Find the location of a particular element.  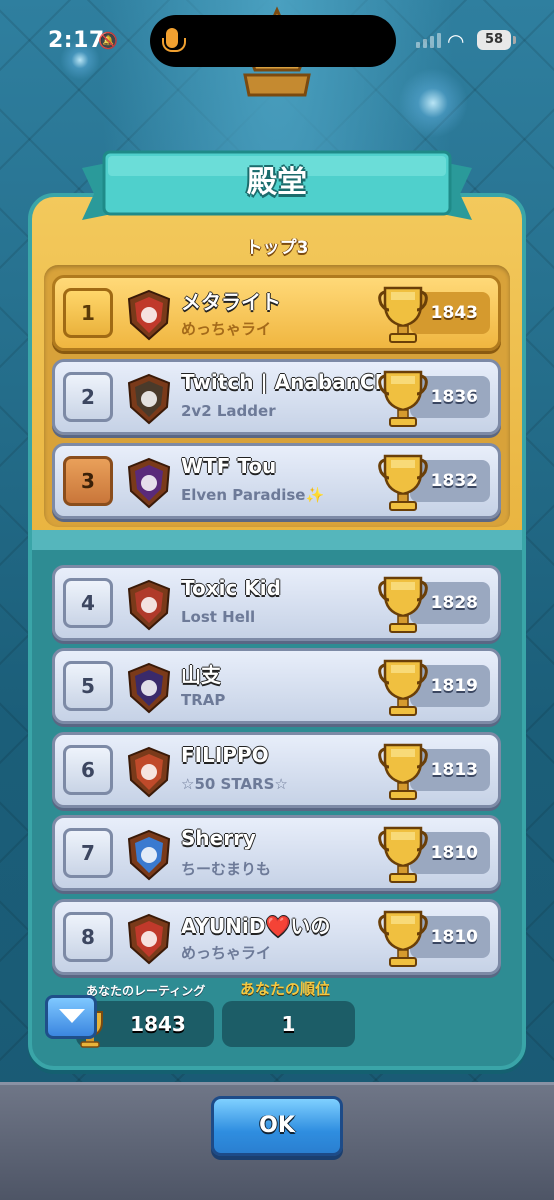

clan-badge-cross-icon is located at coordinates (149, 855).